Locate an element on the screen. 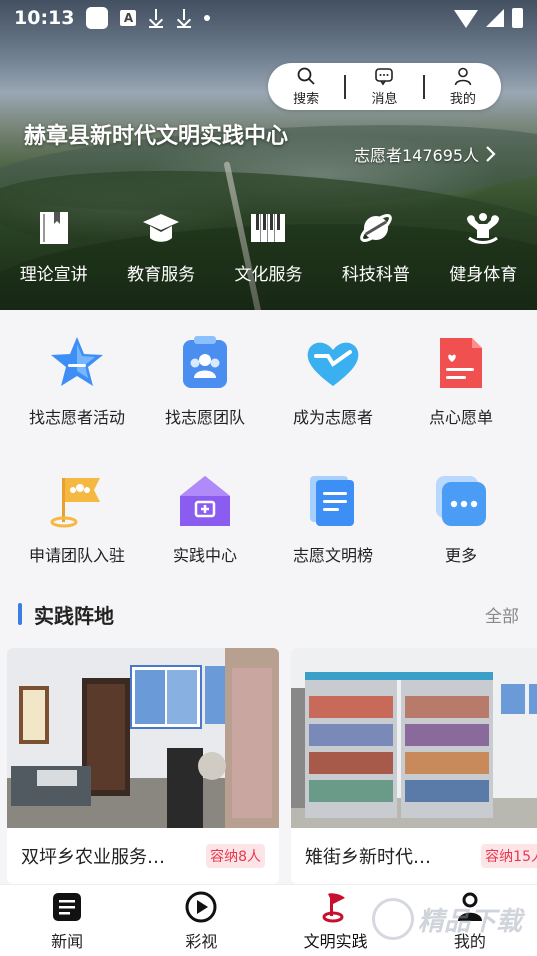 Image resolution: width=537 pixels, height=956 pixels. top-action-bar: 搜索 消息 我的 is located at coordinates (384, 86).